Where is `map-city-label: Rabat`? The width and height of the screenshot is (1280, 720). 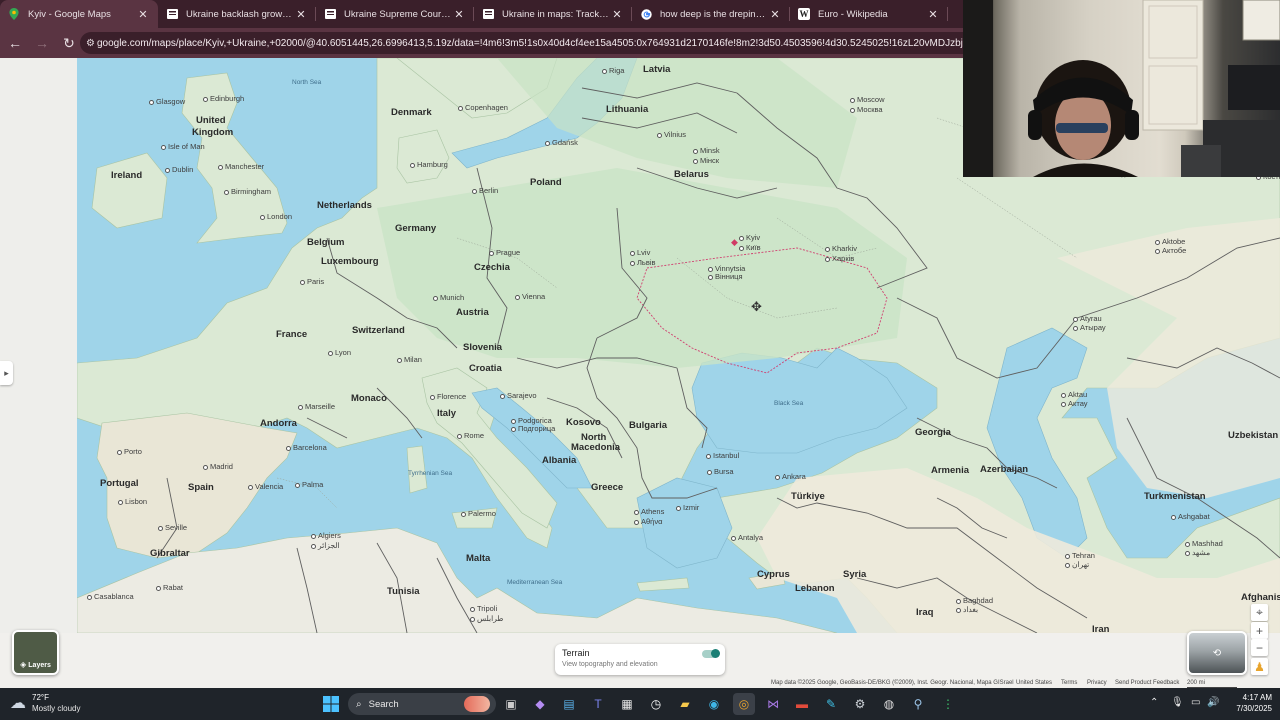 map-city-label: Rabat is located at coordinates (169, 588).